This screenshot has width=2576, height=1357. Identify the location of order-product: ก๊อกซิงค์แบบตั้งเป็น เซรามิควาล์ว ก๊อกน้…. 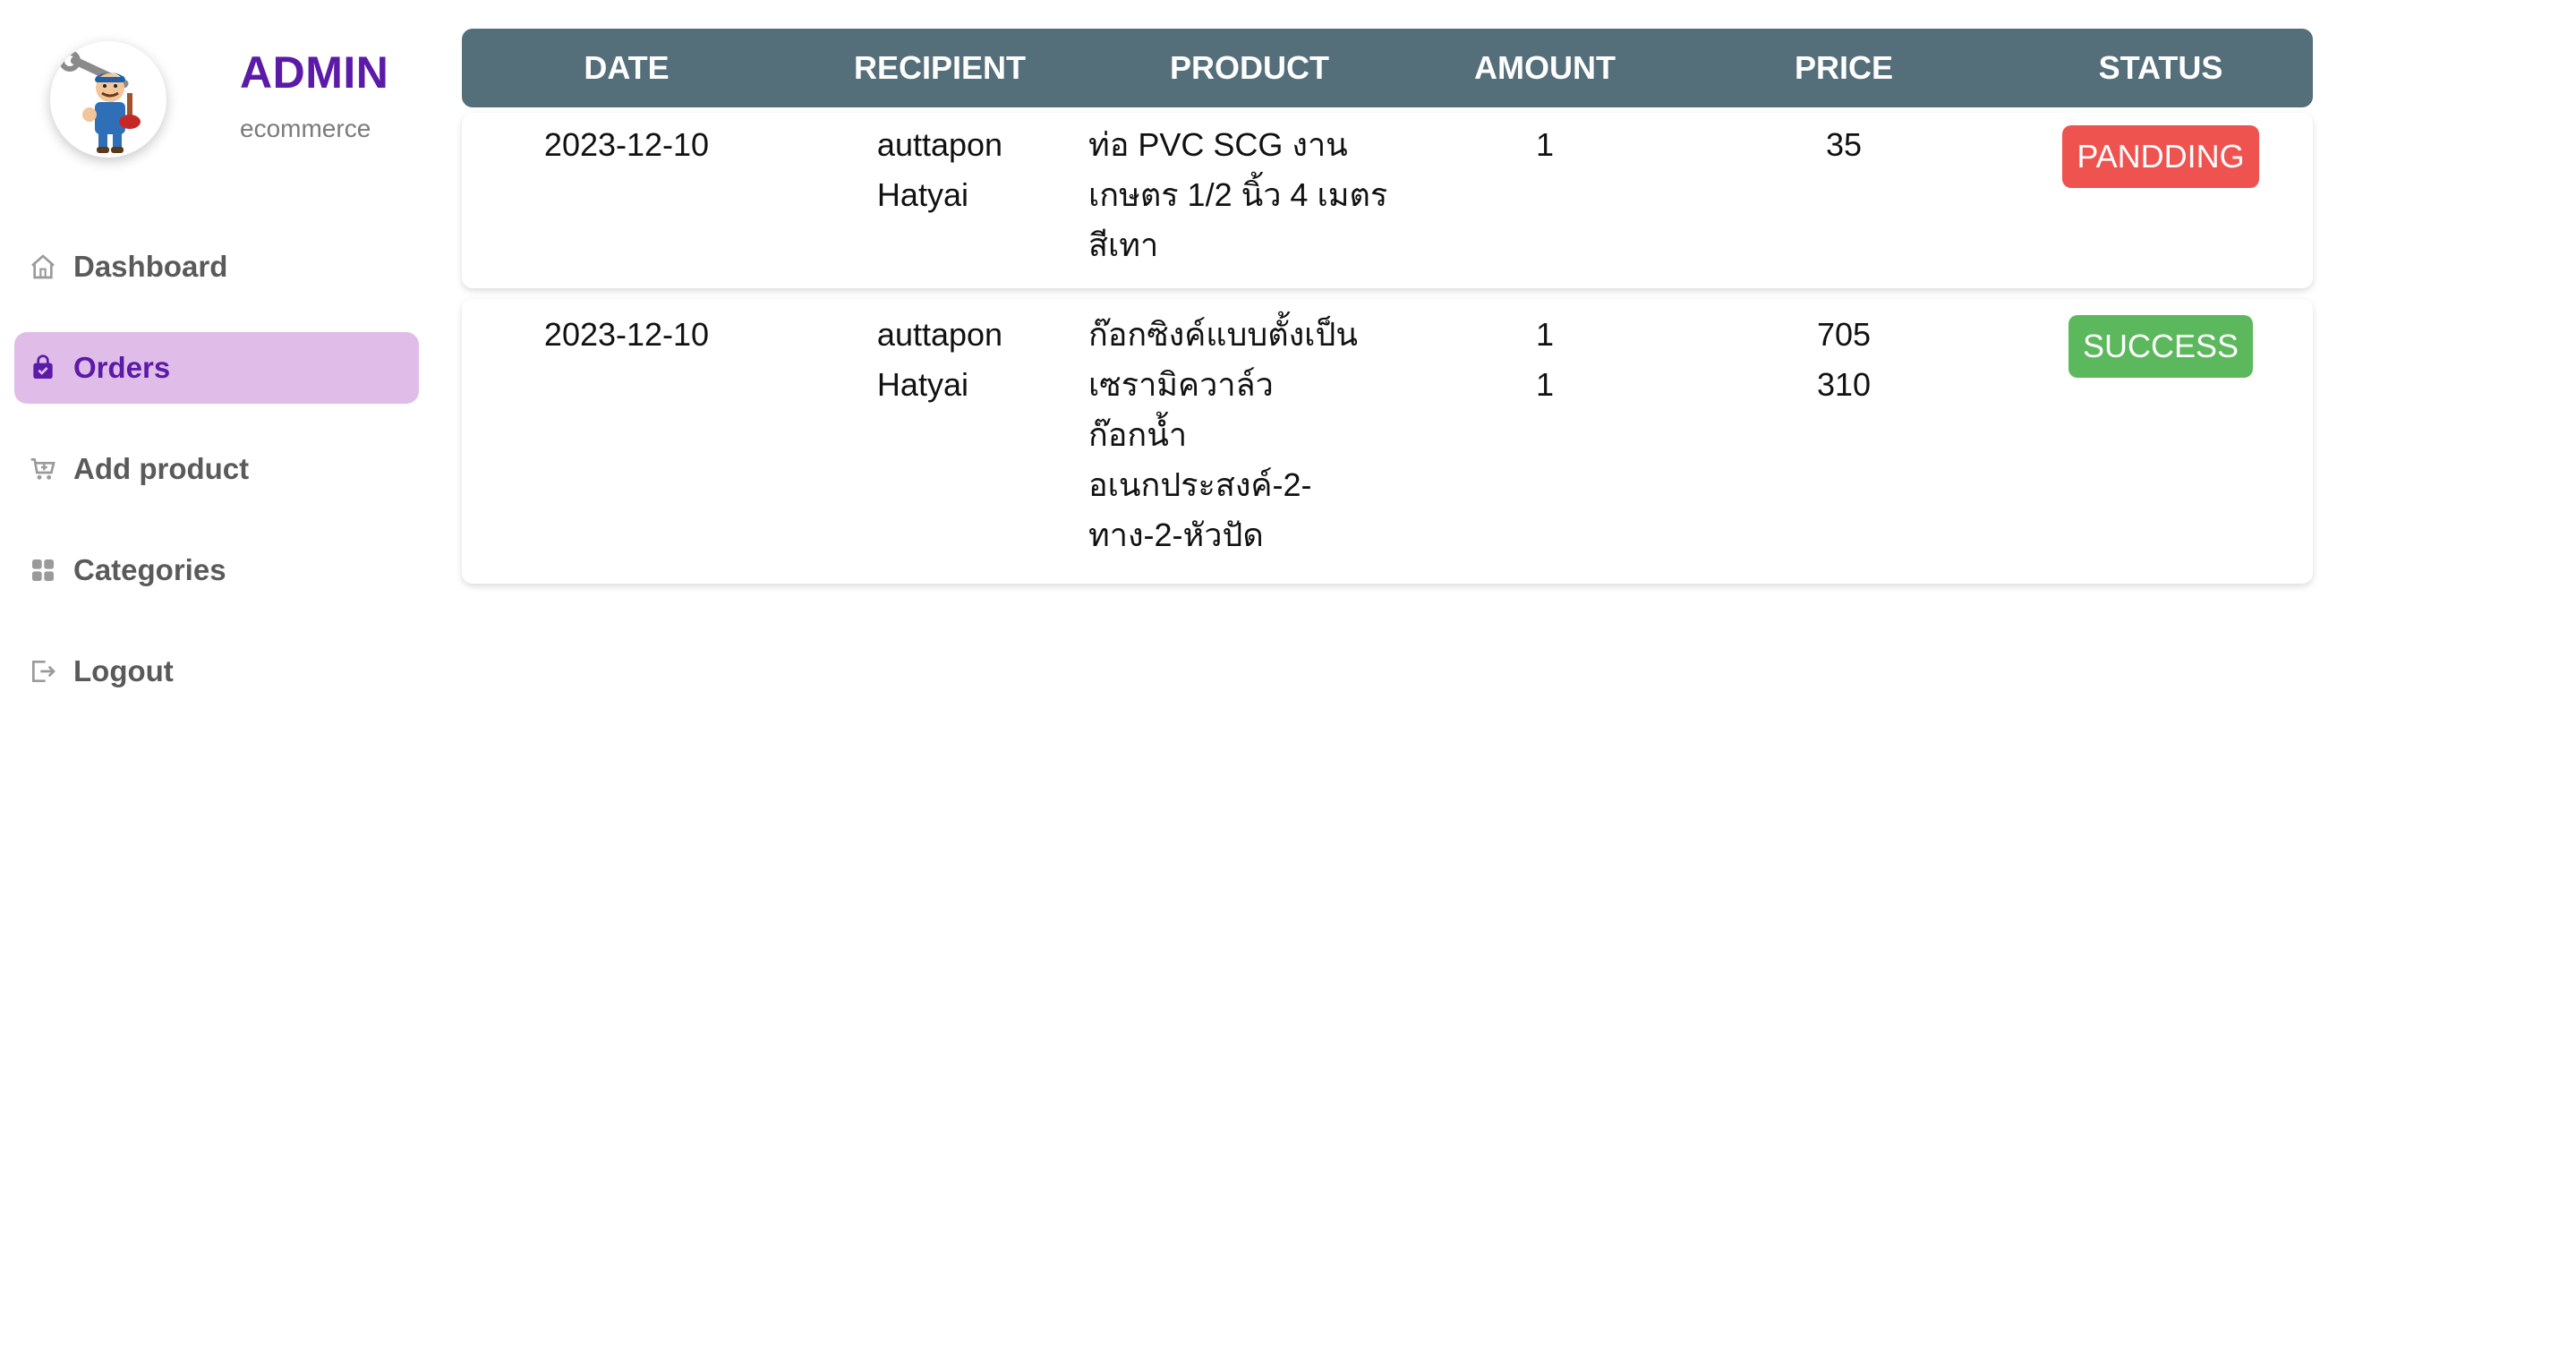
(1249, 435).